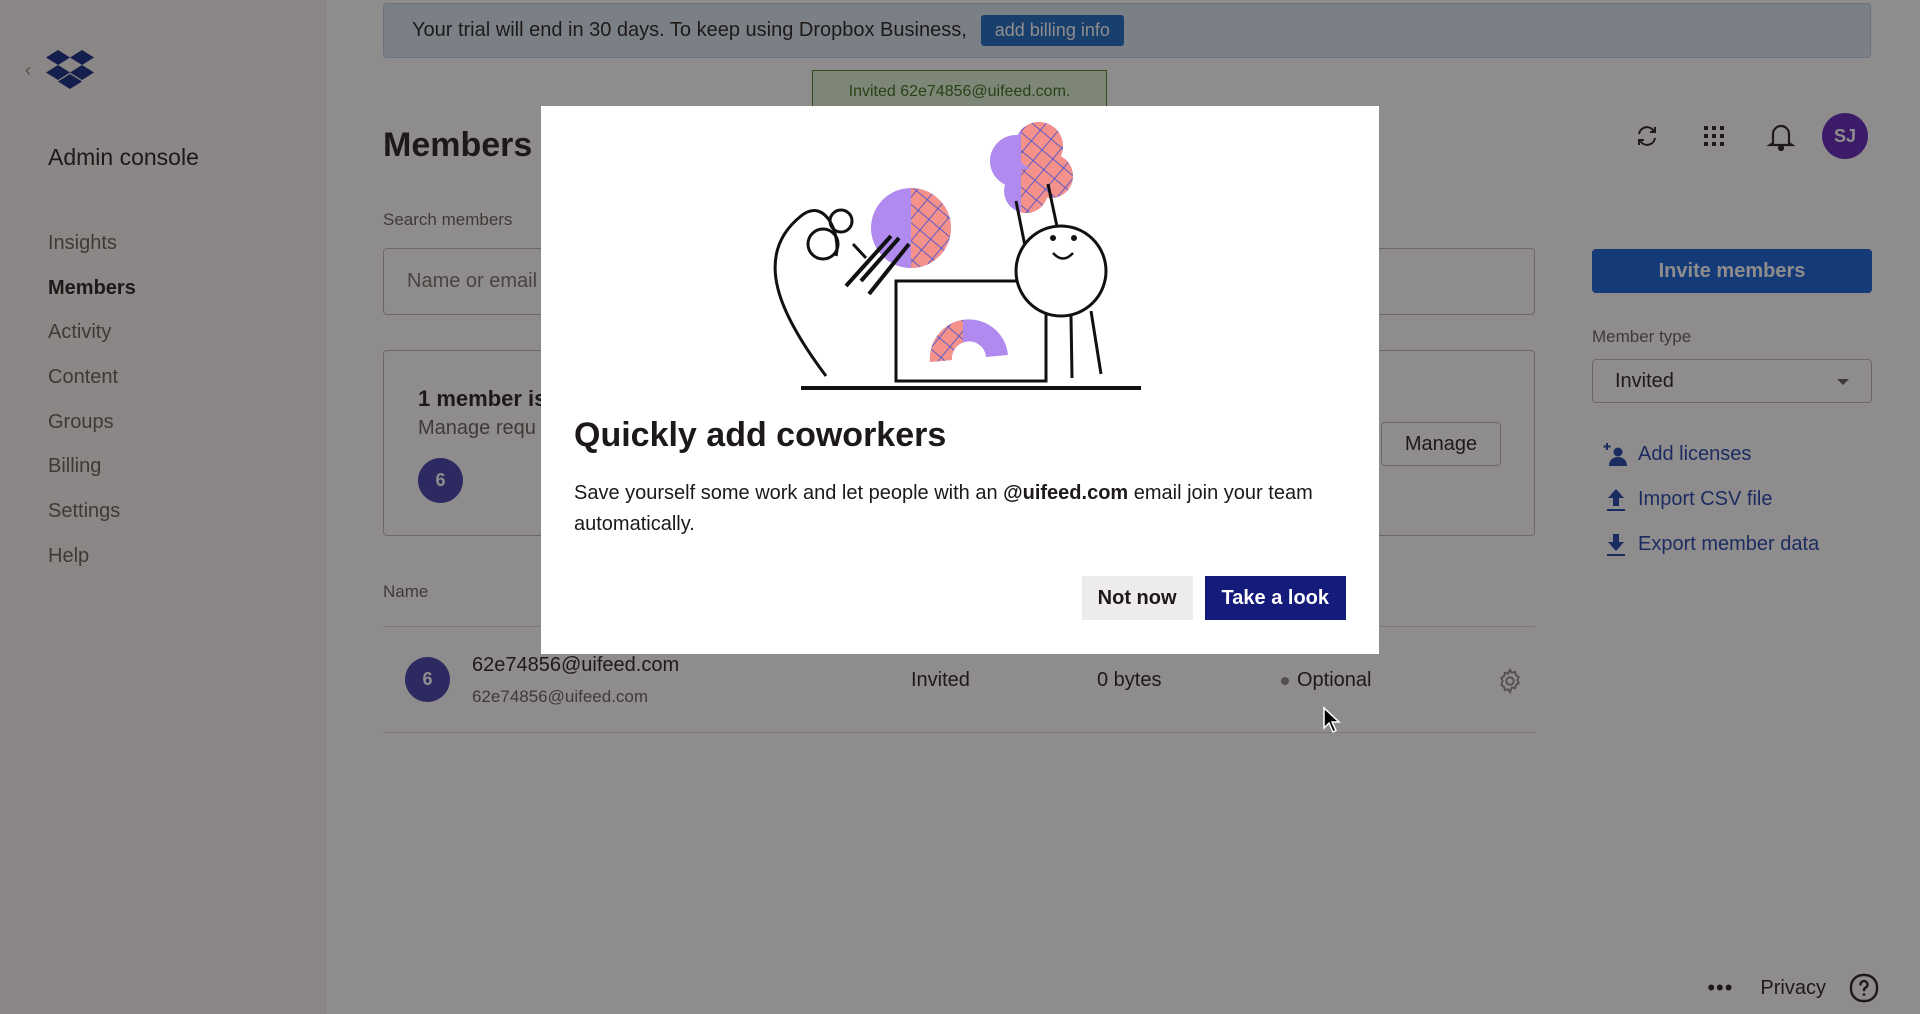  Describe the element at coordinates (1332, 720) in the screenshot. I see `mouse-cursor-icon` at that location.